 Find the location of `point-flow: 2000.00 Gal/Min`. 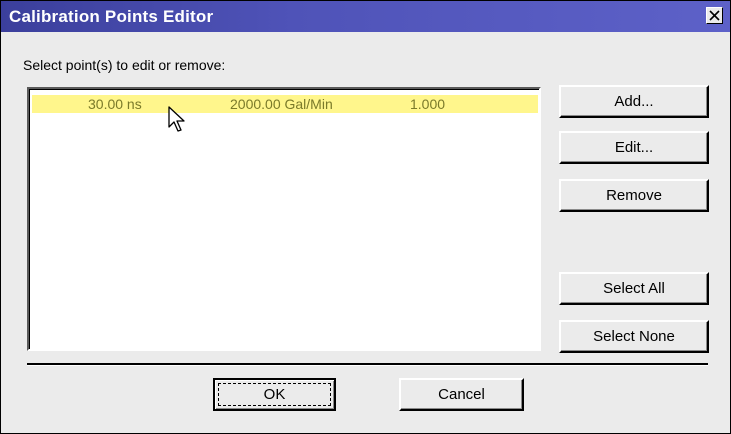

point-flow: 2000.00 Gal/Min is located at coordinates (281, 104).